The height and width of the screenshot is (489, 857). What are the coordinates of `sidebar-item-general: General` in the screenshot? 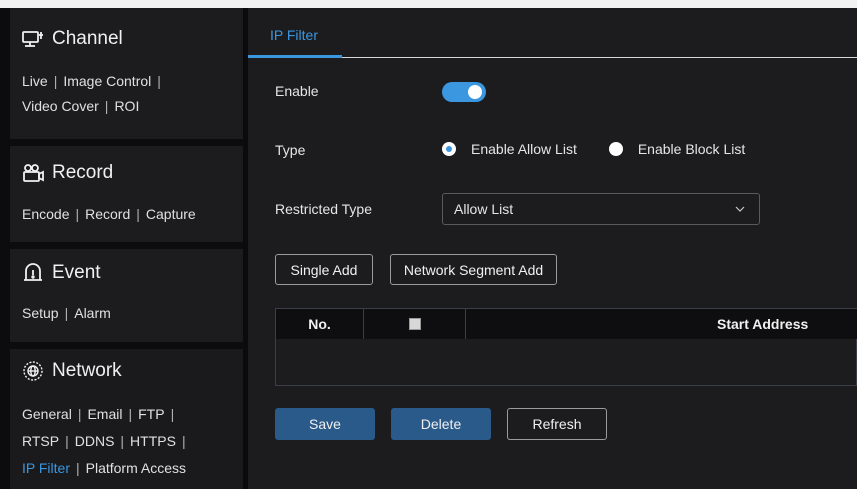 It's located at (47, 414).